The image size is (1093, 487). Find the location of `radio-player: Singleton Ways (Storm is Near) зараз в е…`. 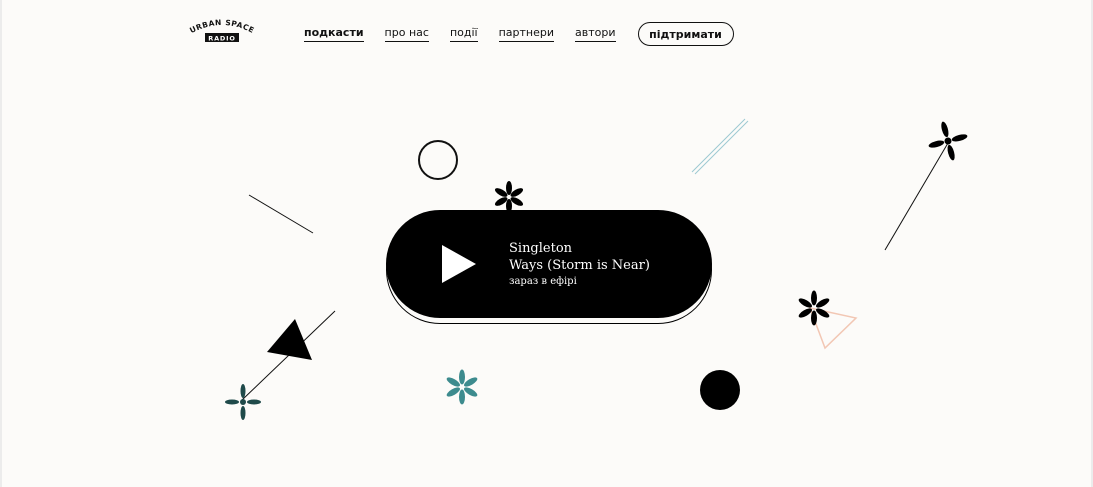

radio-player: Singleton Ways (Storm is Near) зараз в е… is located at coordinates (549, 264).